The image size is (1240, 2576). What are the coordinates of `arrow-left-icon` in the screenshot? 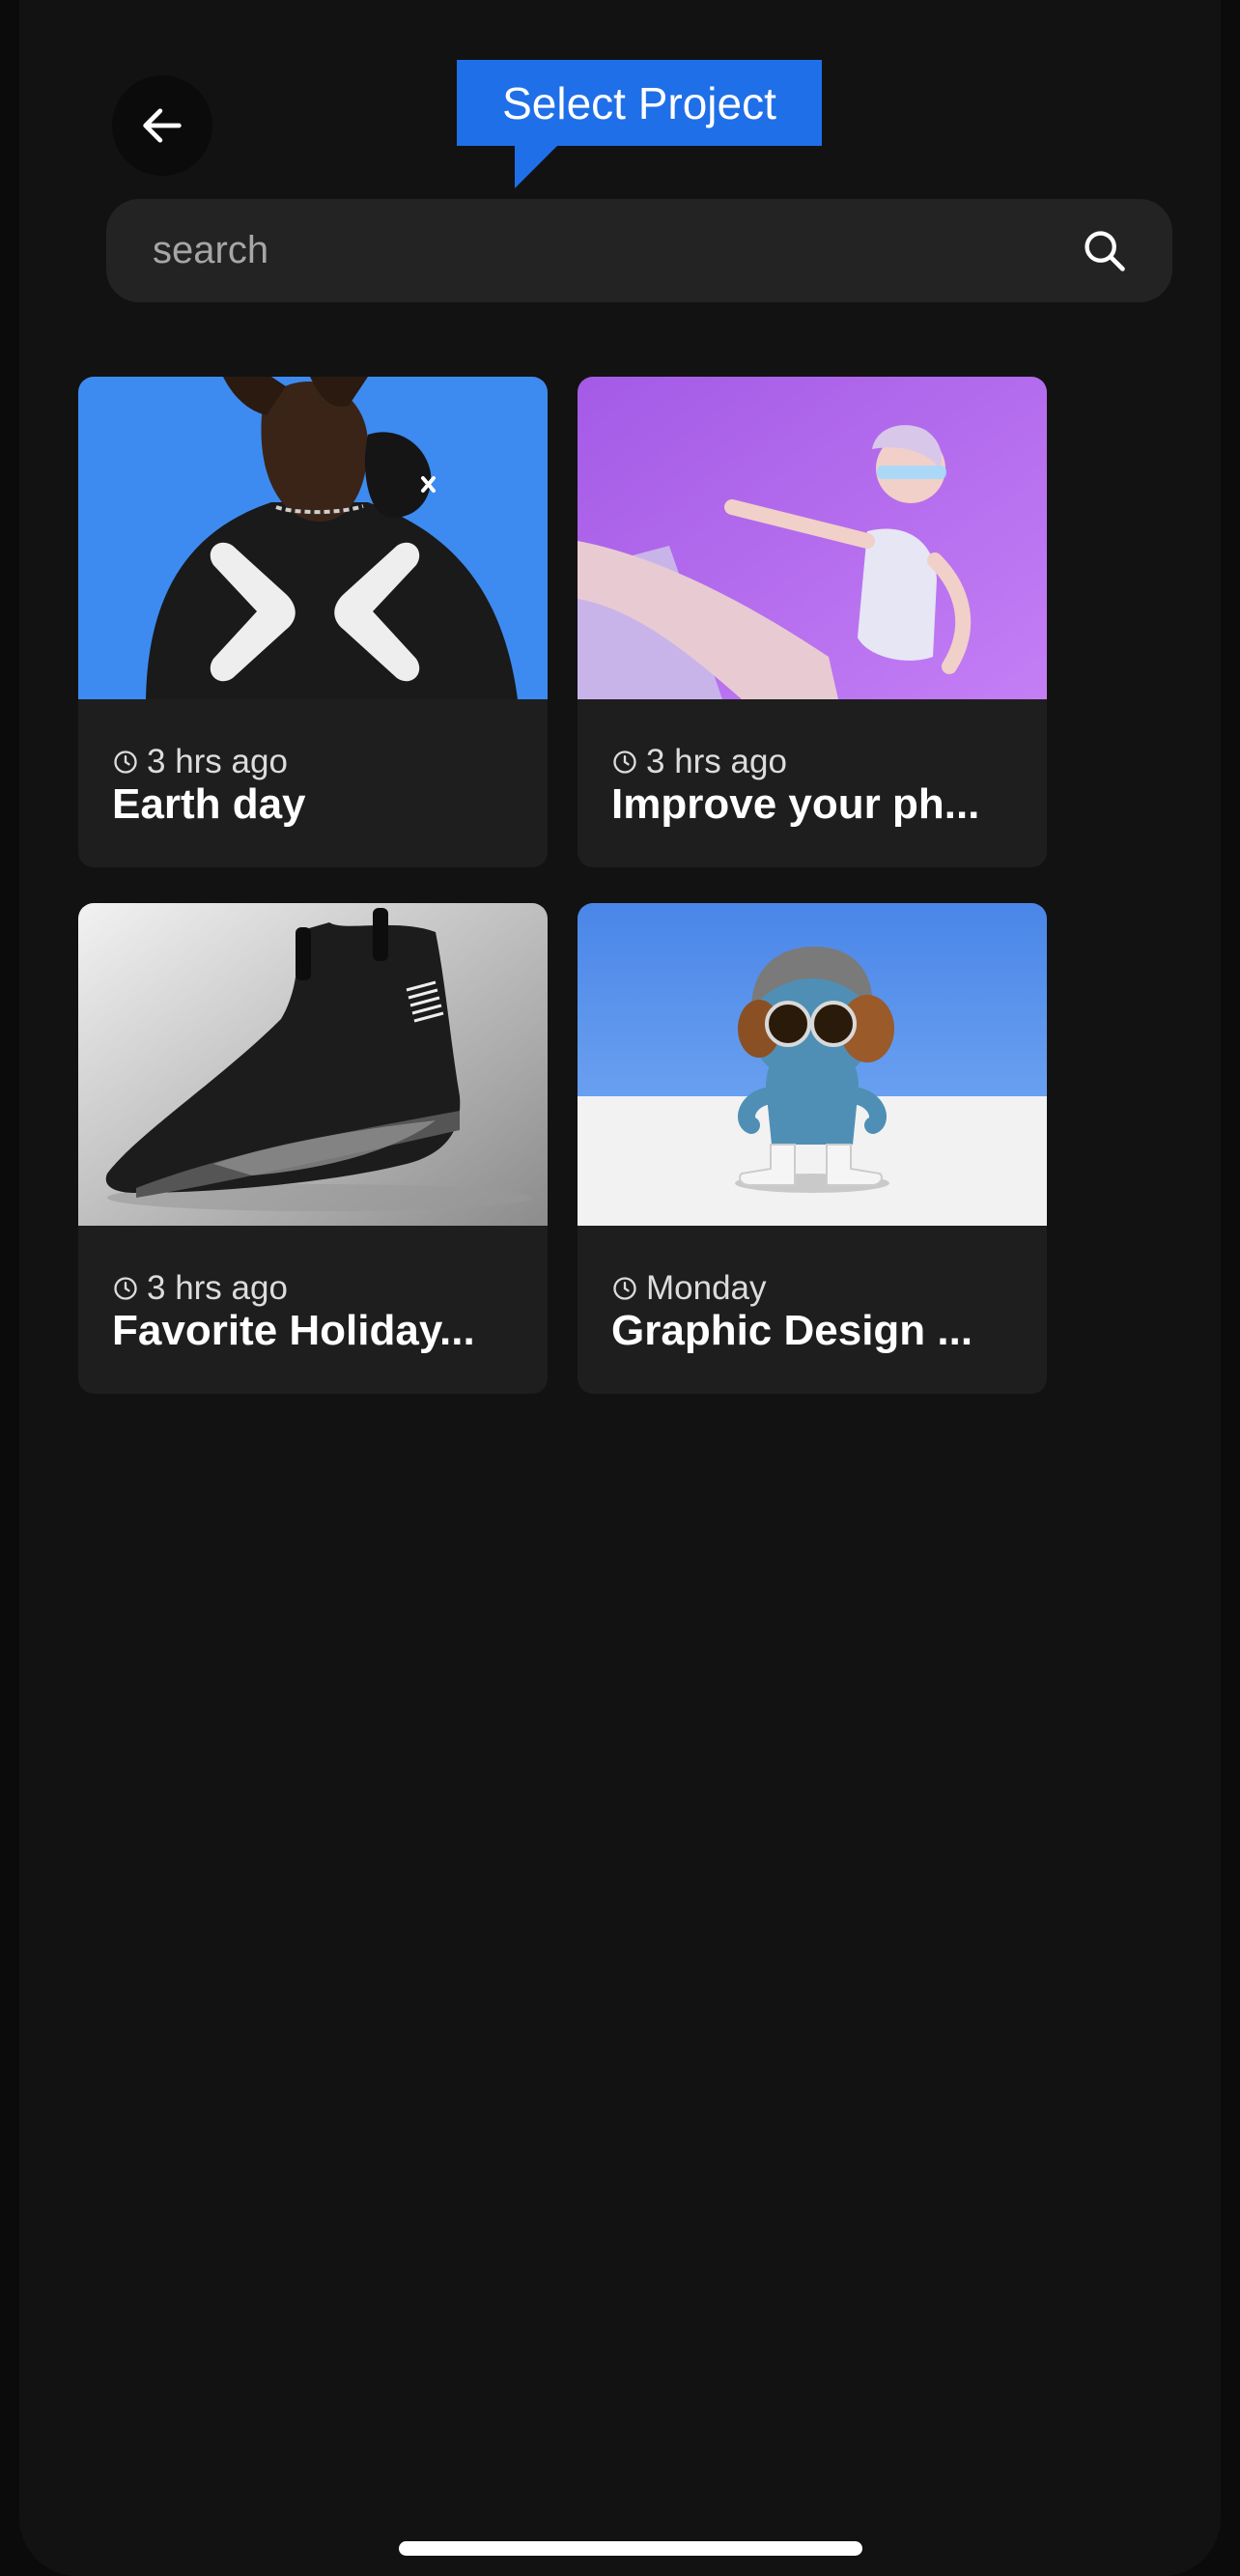 It's located at (162, 125).